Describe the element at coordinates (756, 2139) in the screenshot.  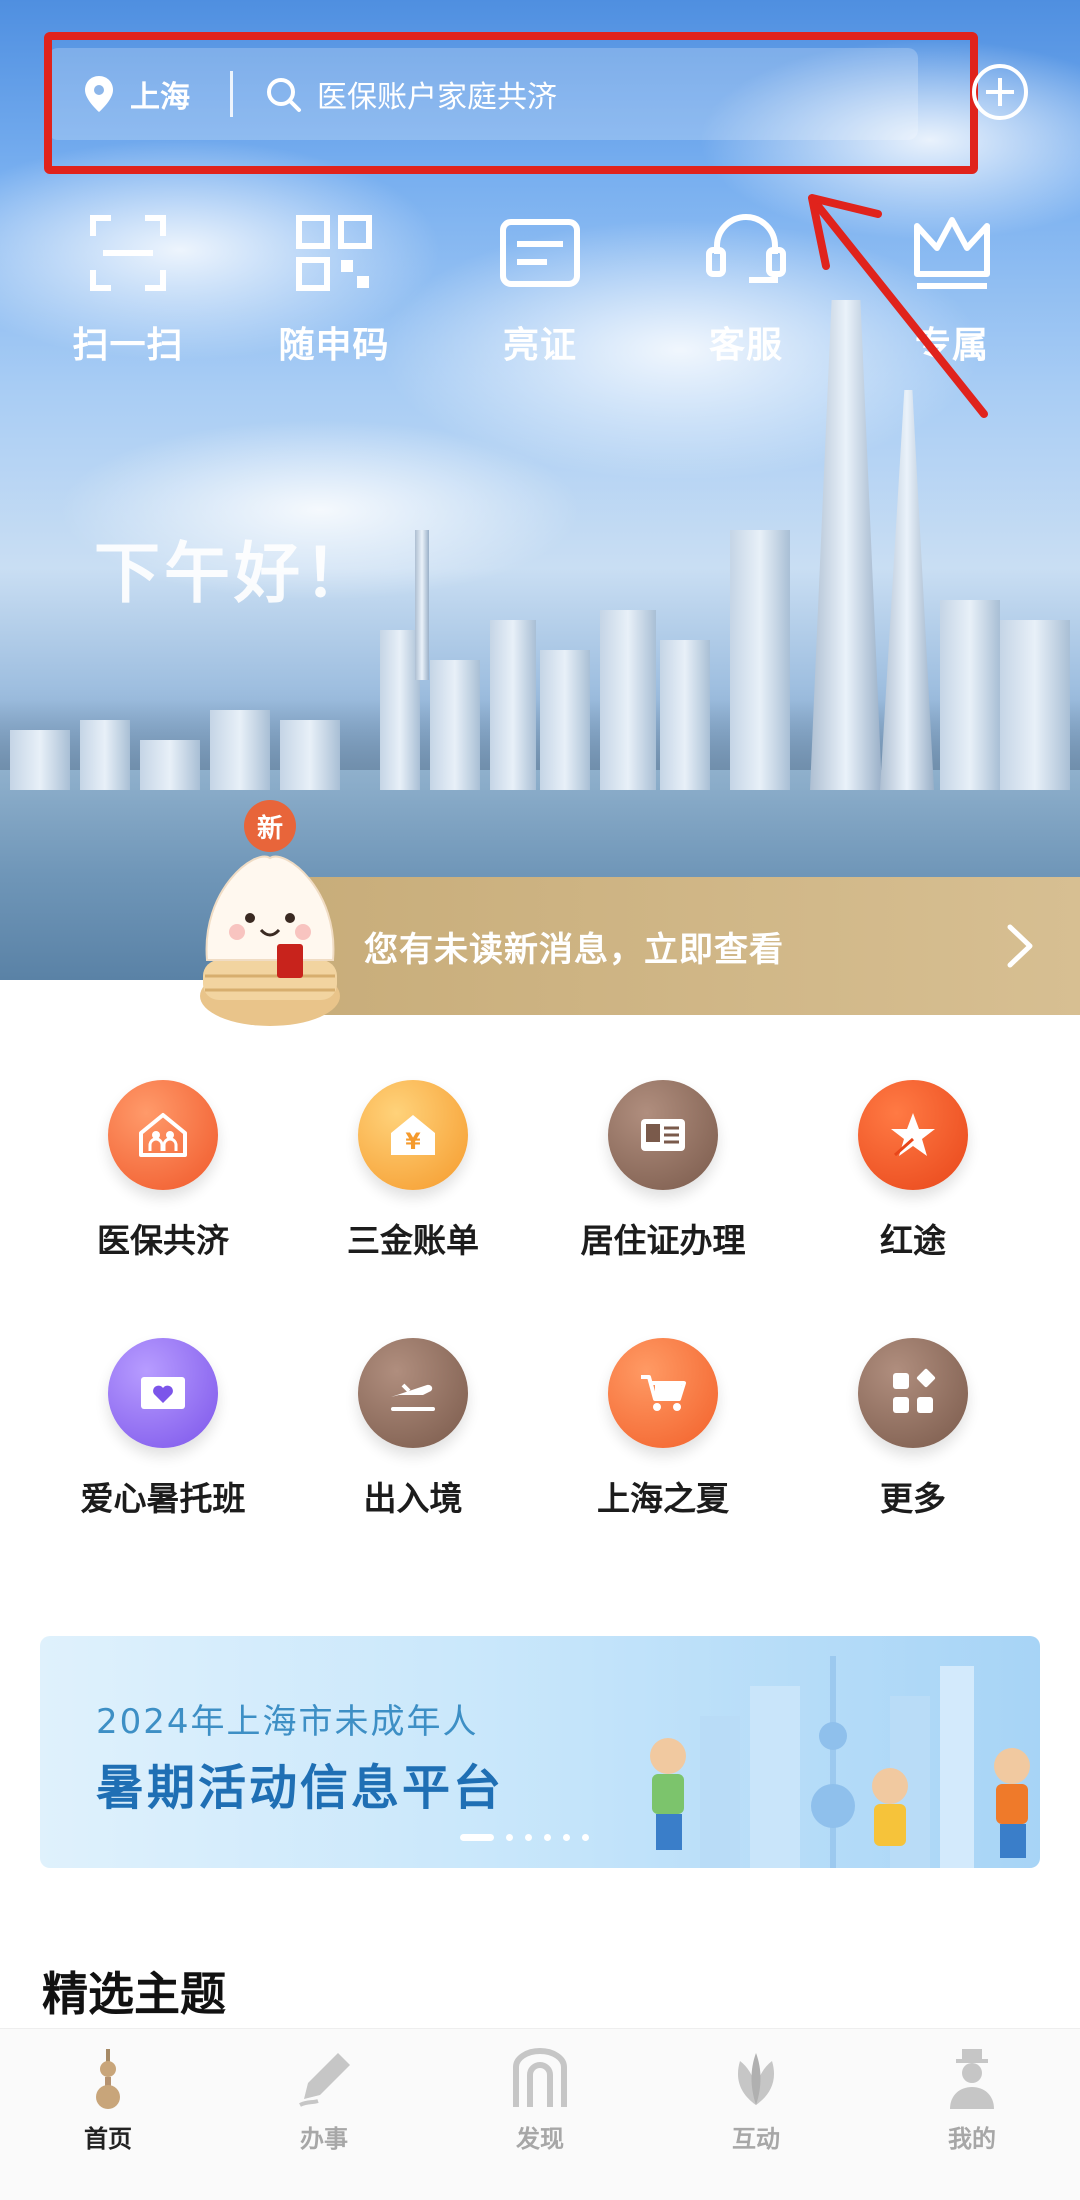
I see `tab-label: 互动` at that location.